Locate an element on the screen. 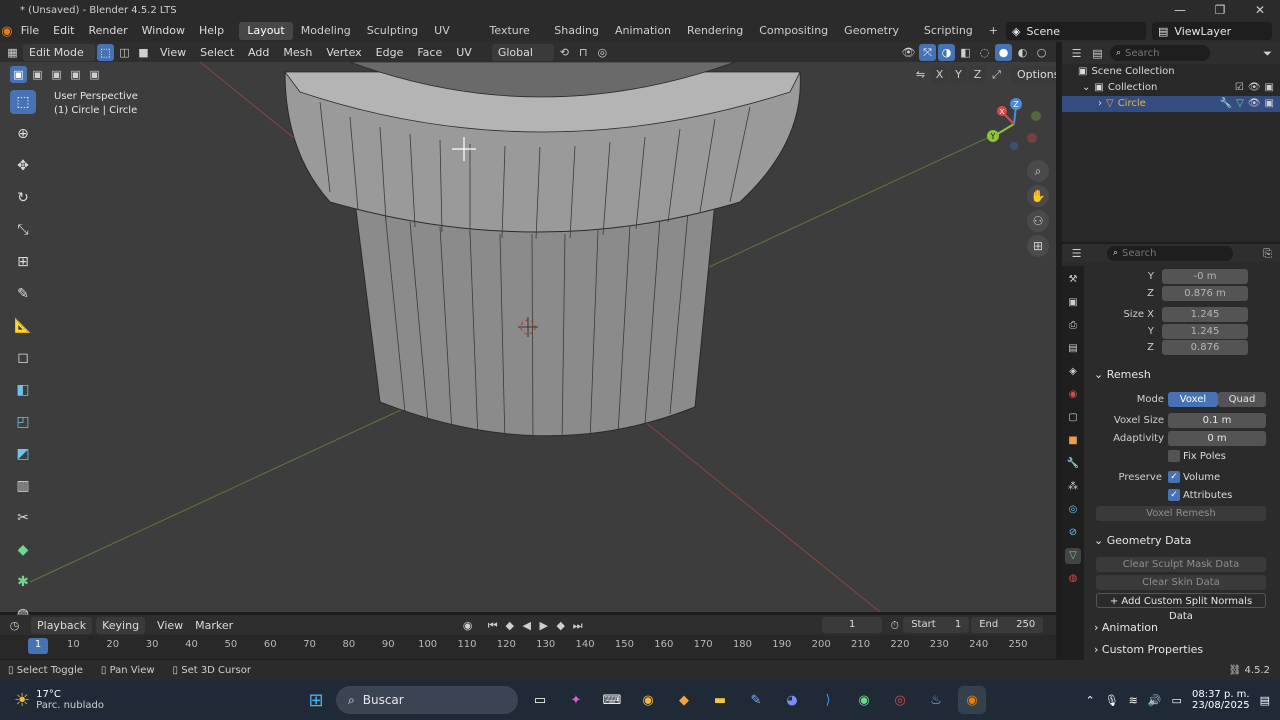 Image resolution: width=1280 pixels, height=720 pixels. preserve-attributes-checkbox: ✓ Attributes is located at coordinates (1200, 495).